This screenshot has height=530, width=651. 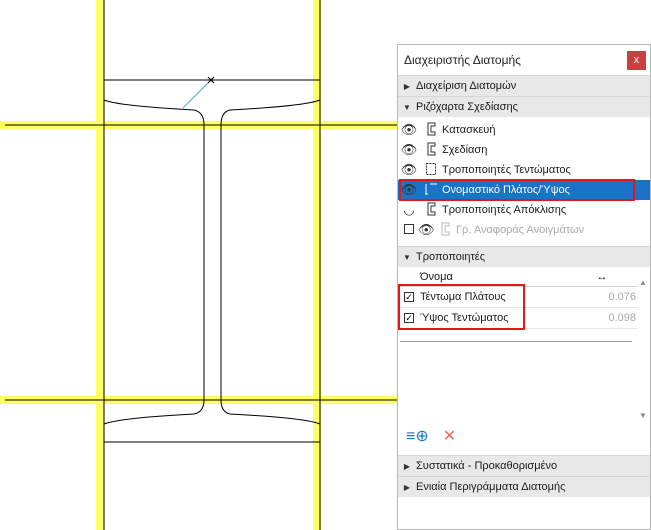 What do you see at coordinates (449, 436) in the screenshot?
I see `delete-icon: ✕` at bounding box center [449, 436].